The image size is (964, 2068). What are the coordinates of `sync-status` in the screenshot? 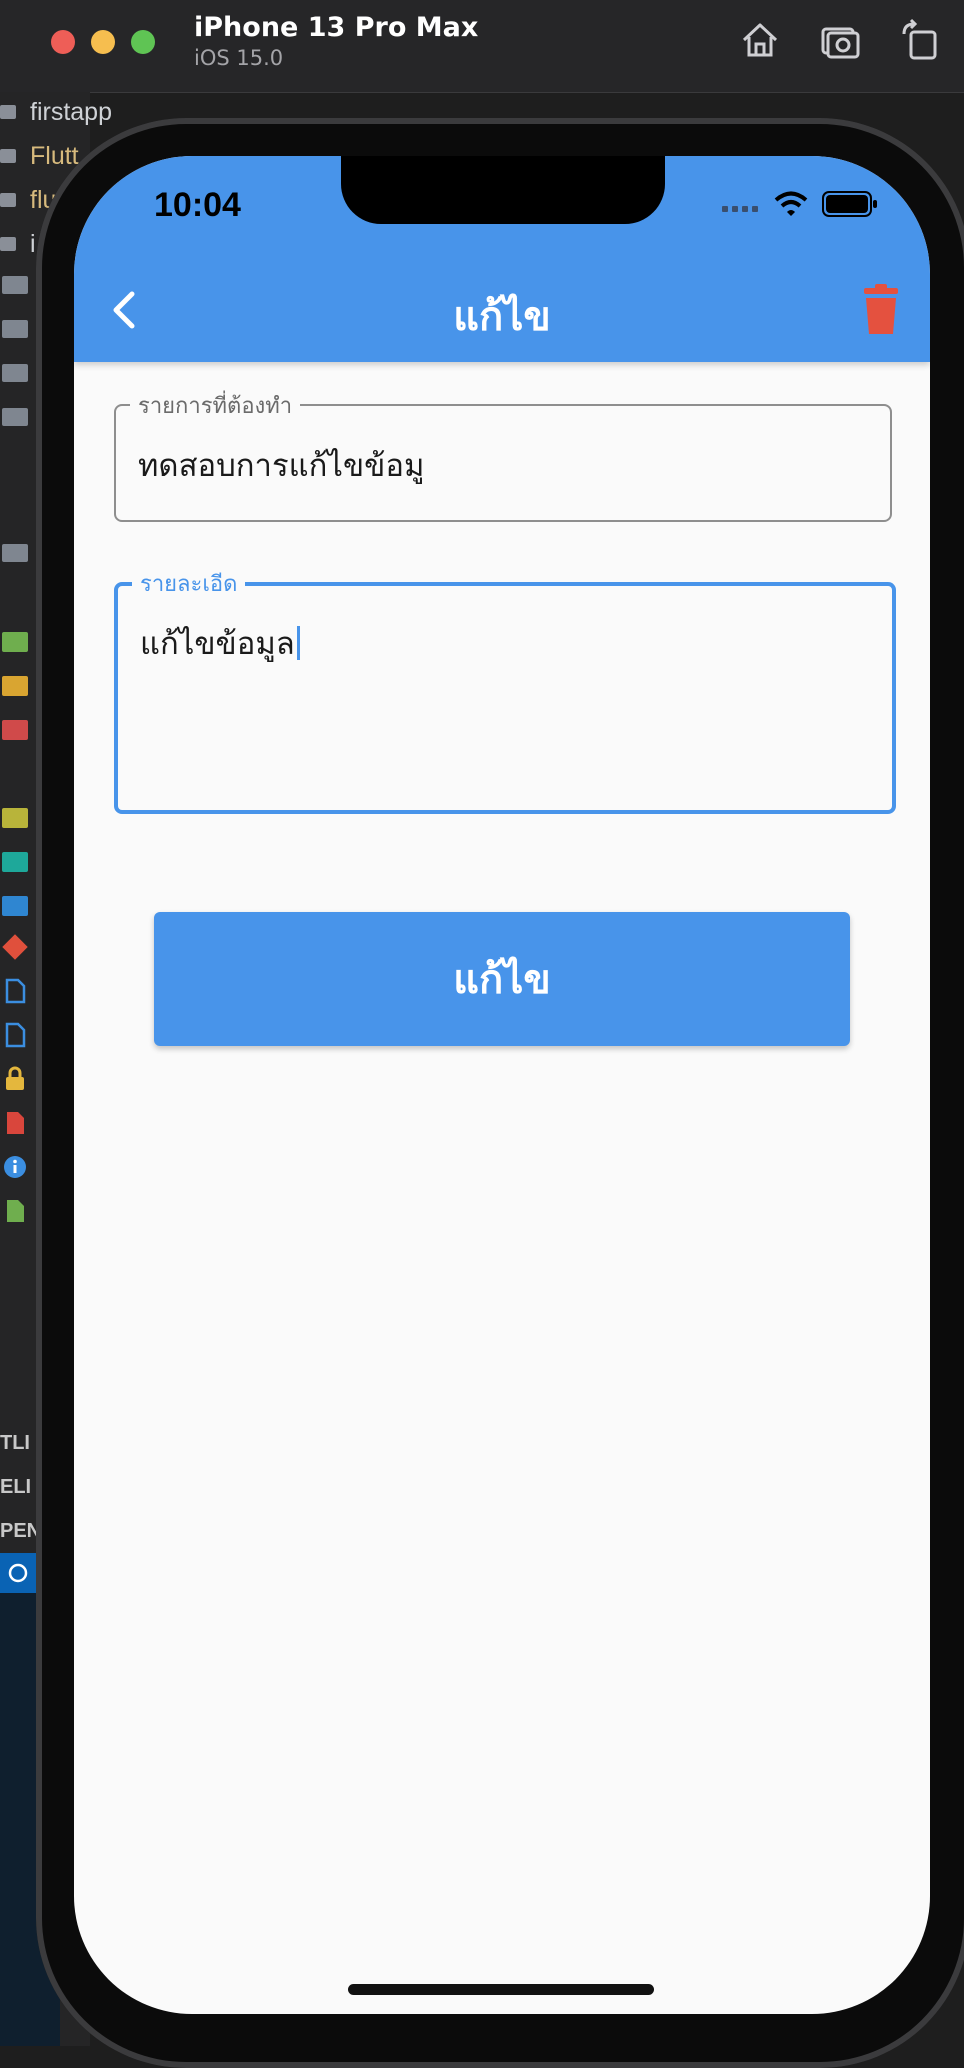 It's located at (18, 1573).